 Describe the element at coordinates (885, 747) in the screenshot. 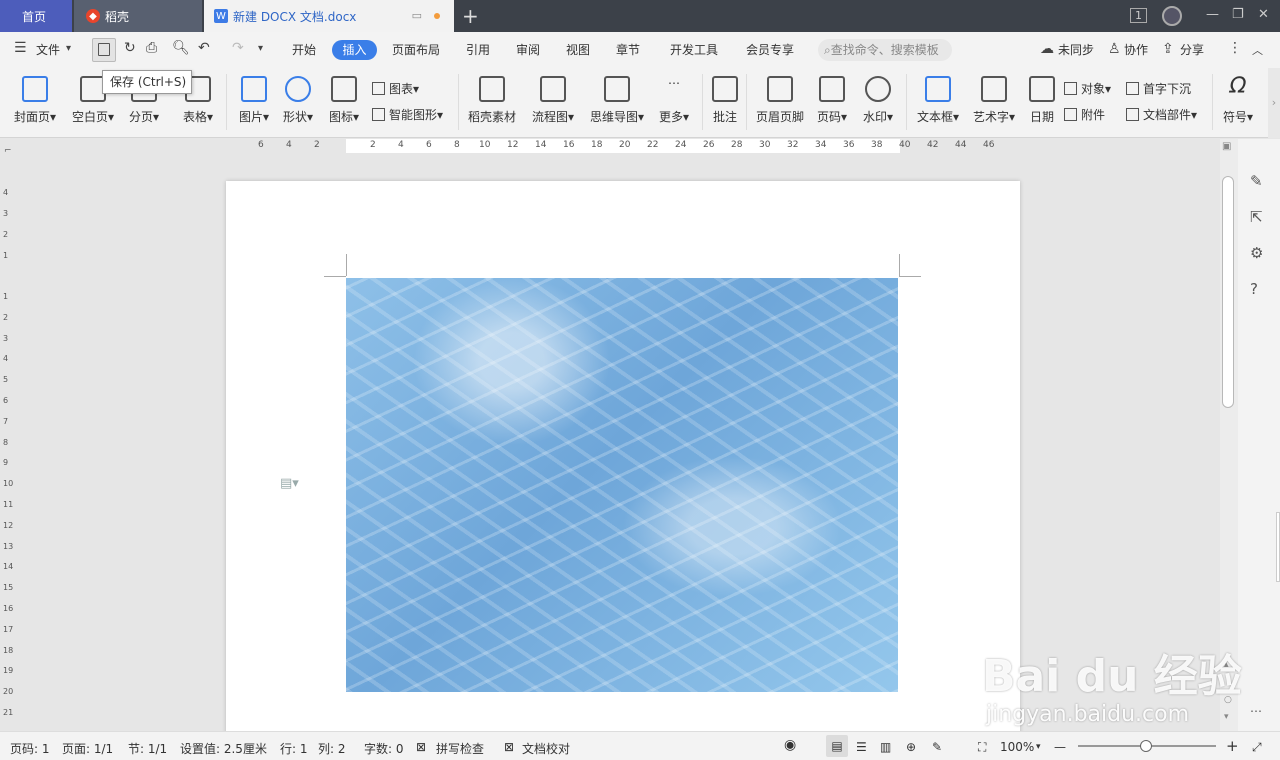

I see `read-view-icon: ▥` at that location.